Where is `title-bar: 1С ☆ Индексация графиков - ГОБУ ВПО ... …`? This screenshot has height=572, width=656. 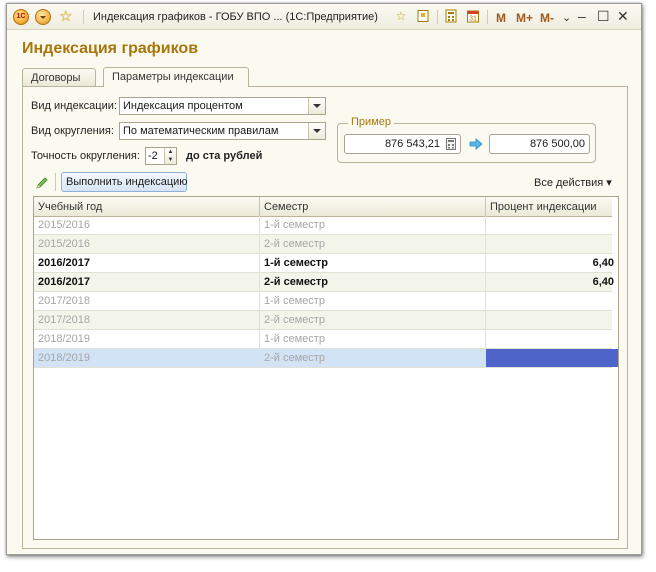 title-bar: 1С ☆ Индексация графиков - ГОБУ ВПО ... … is located at coordinates (324, 17).